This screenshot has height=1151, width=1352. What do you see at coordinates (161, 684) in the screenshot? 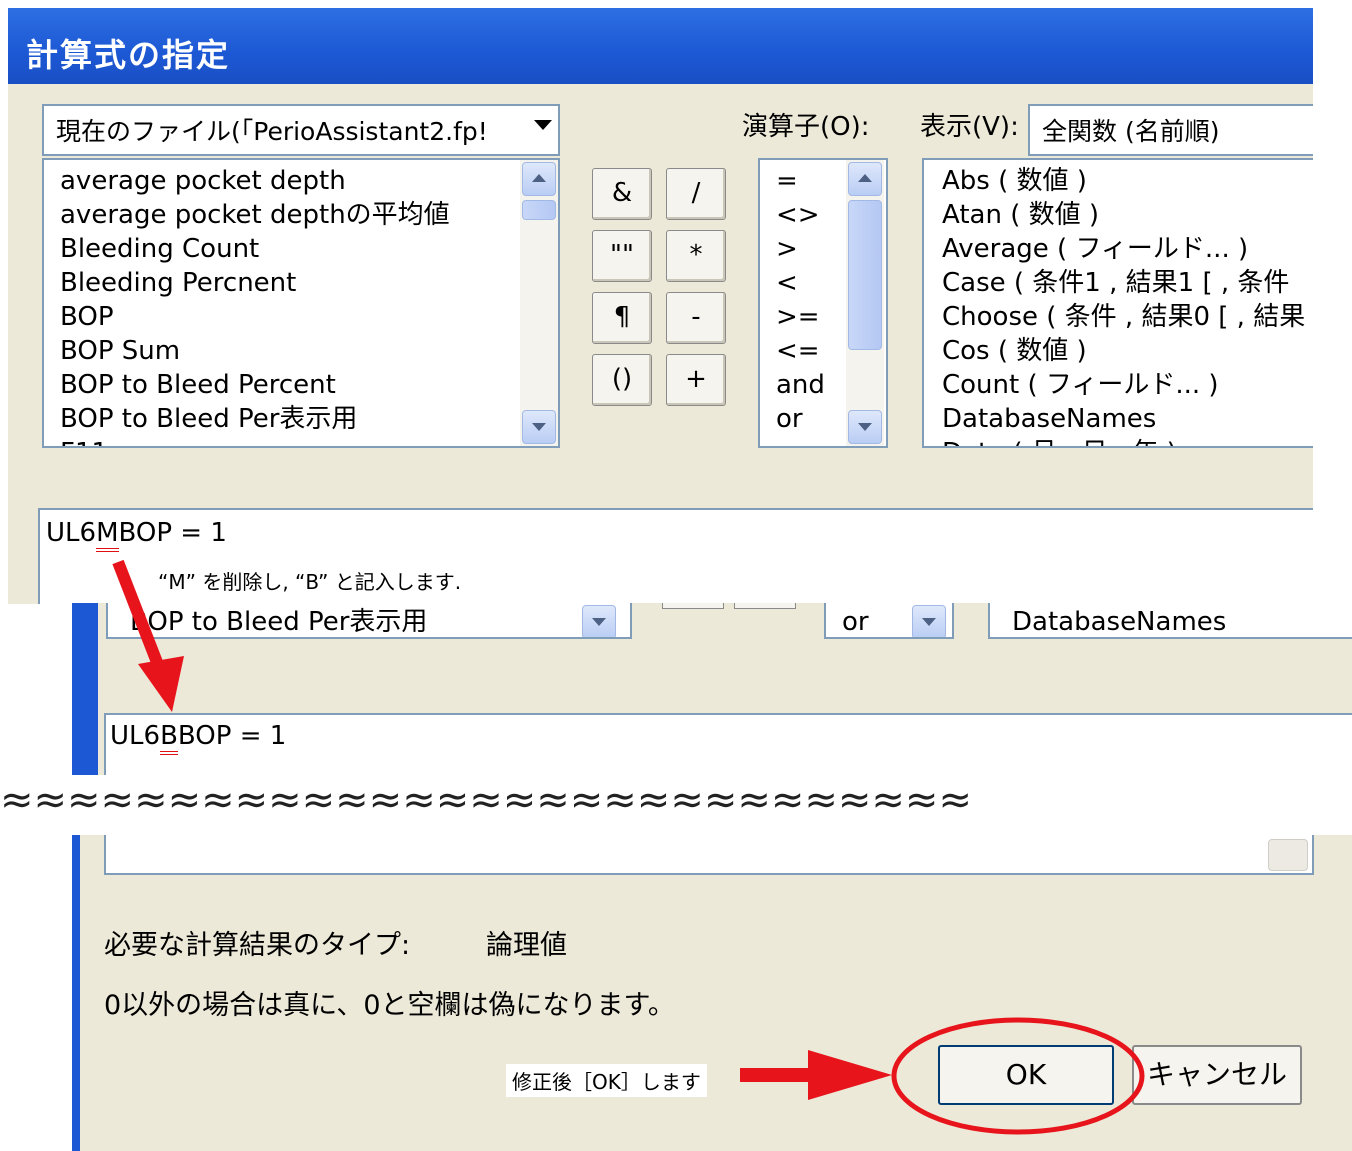
I see `down-arrow-head` at bounding box center [161, 684].